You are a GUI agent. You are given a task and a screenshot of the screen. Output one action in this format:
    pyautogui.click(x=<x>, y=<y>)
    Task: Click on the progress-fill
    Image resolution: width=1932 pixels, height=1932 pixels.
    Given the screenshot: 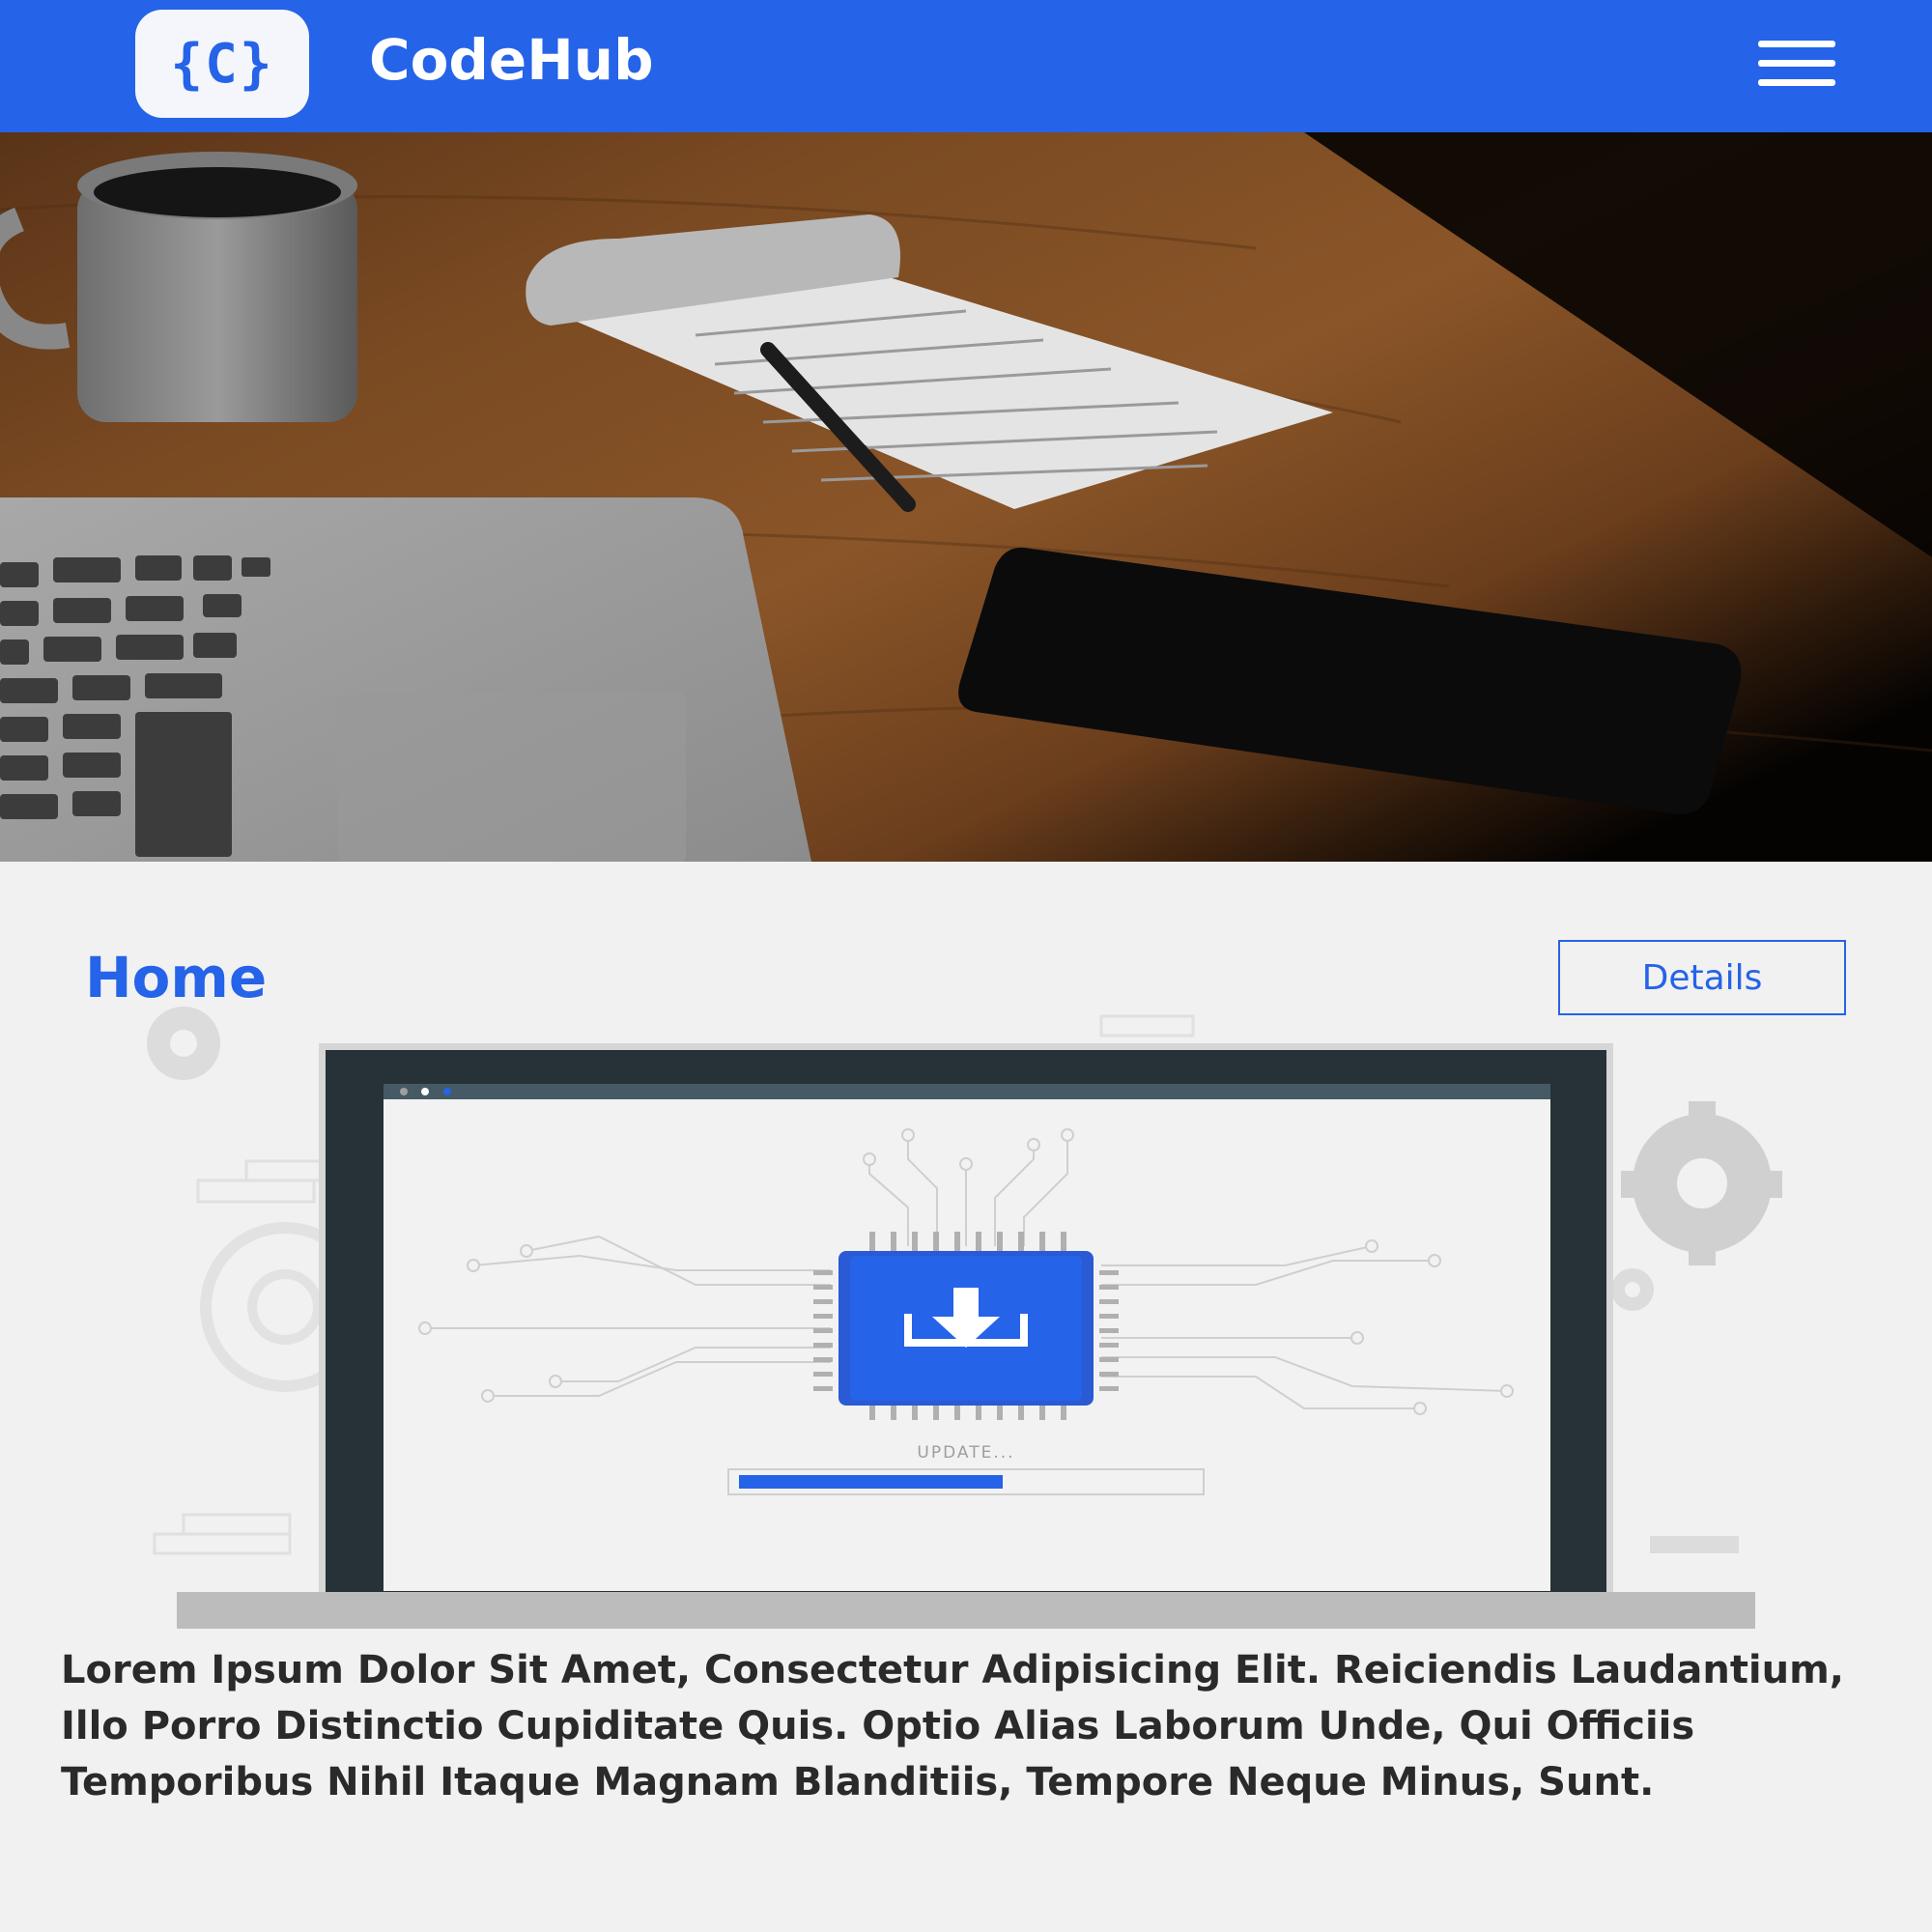 What is the action you would take?
    pyautogui.click(x=871, y=1482)
    